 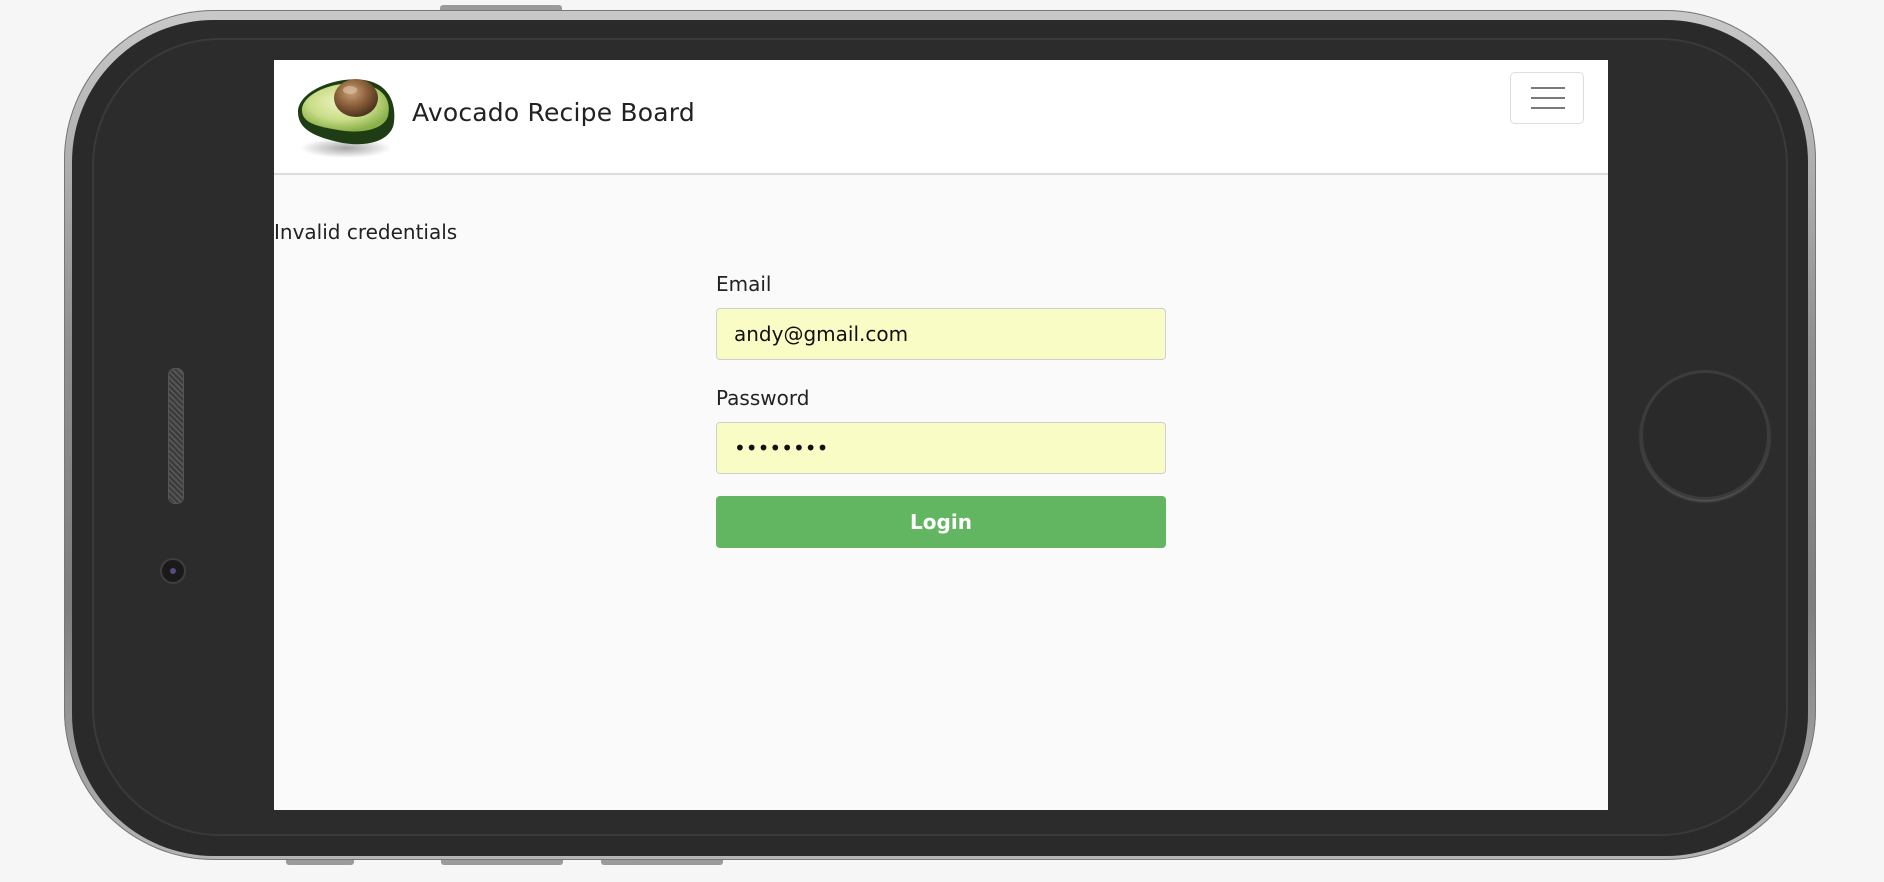 What do you see at coordinates (941, 448) in the screenshot?
I see `password-field` at bounding box center [941, 448].